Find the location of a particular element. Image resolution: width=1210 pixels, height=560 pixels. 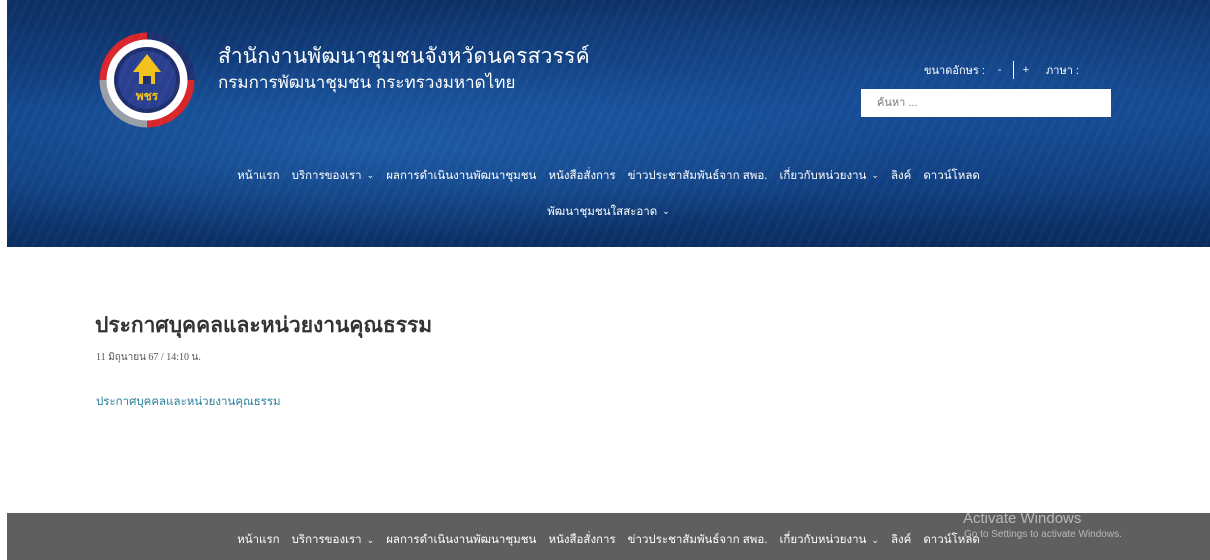

nav-item-orders: หนังสือสั่งการ is located at coordinates (581, 176).